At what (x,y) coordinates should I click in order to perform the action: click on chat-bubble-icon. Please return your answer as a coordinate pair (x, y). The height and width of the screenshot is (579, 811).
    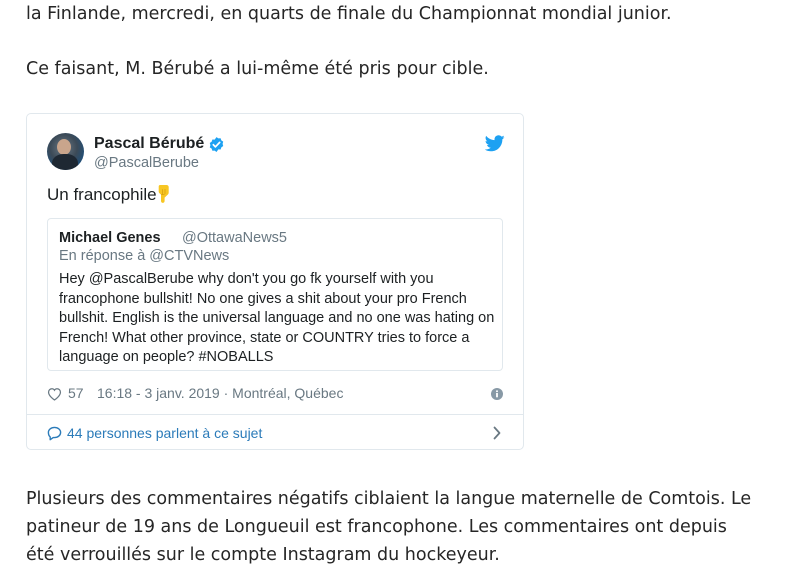
    Looking at the image, I should click on (54, 433).